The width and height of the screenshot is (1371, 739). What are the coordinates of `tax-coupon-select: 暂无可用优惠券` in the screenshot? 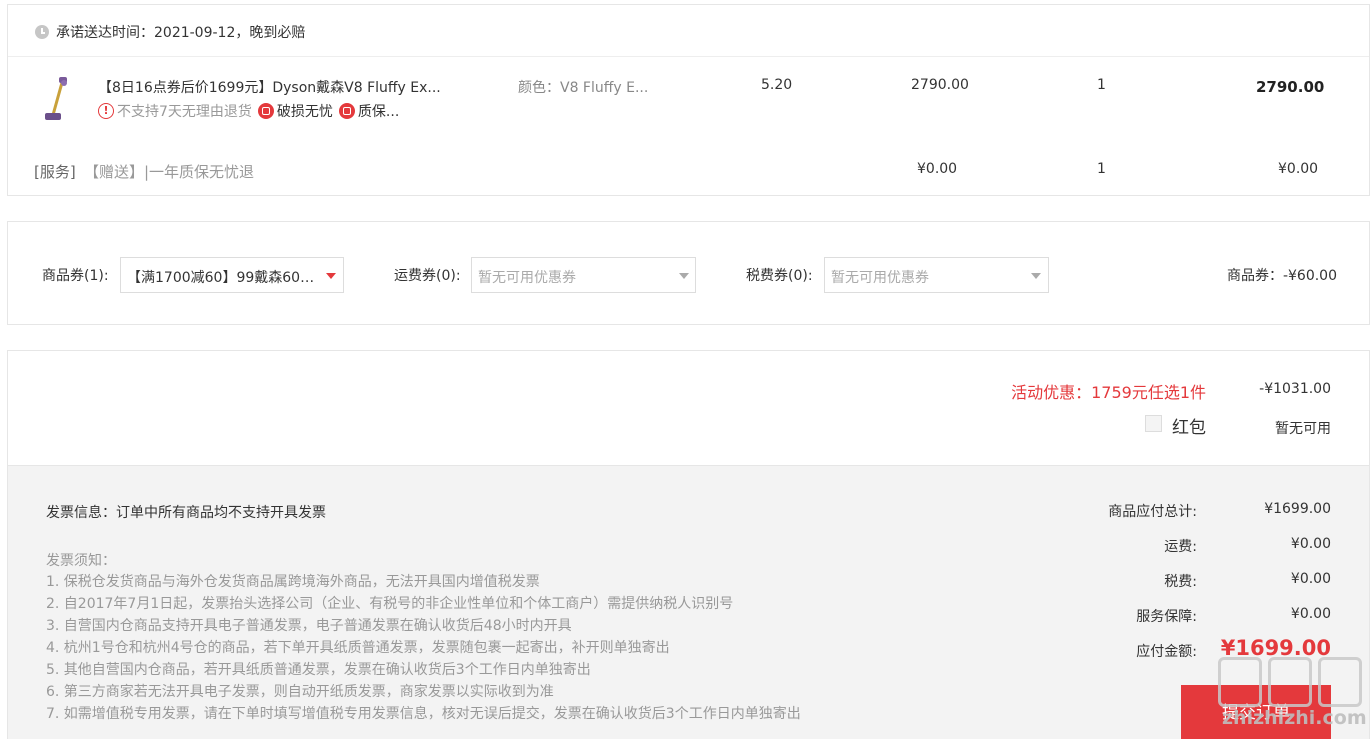 It's located at (936, 275).